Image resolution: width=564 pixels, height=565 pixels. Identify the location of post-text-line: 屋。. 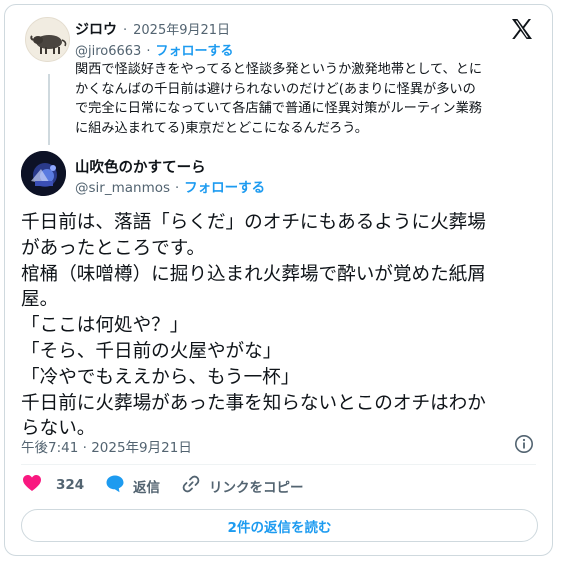
(40, 300).